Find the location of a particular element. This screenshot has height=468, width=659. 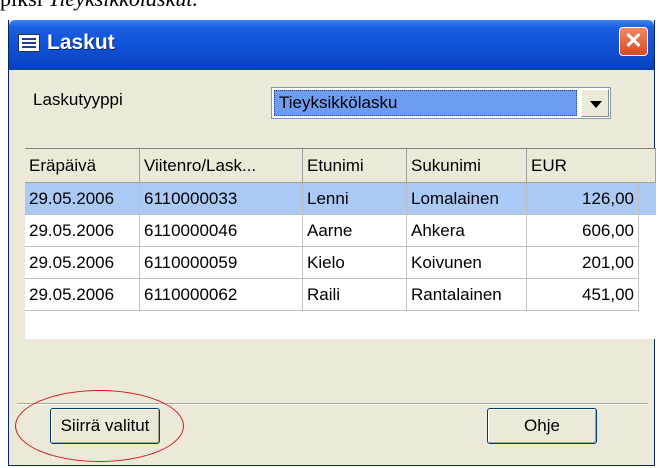

cell-reference: 6110000059 is located at coordinates (221, 263).